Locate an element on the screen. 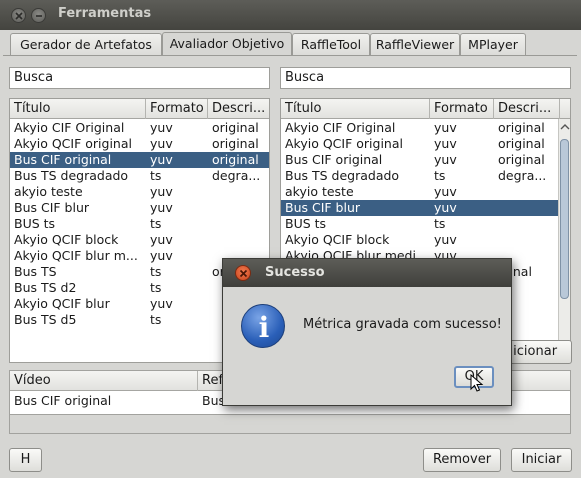 The width and height of the screenshot is (581, 478). right-search-input: Busca is located at coordinates (425, 78).